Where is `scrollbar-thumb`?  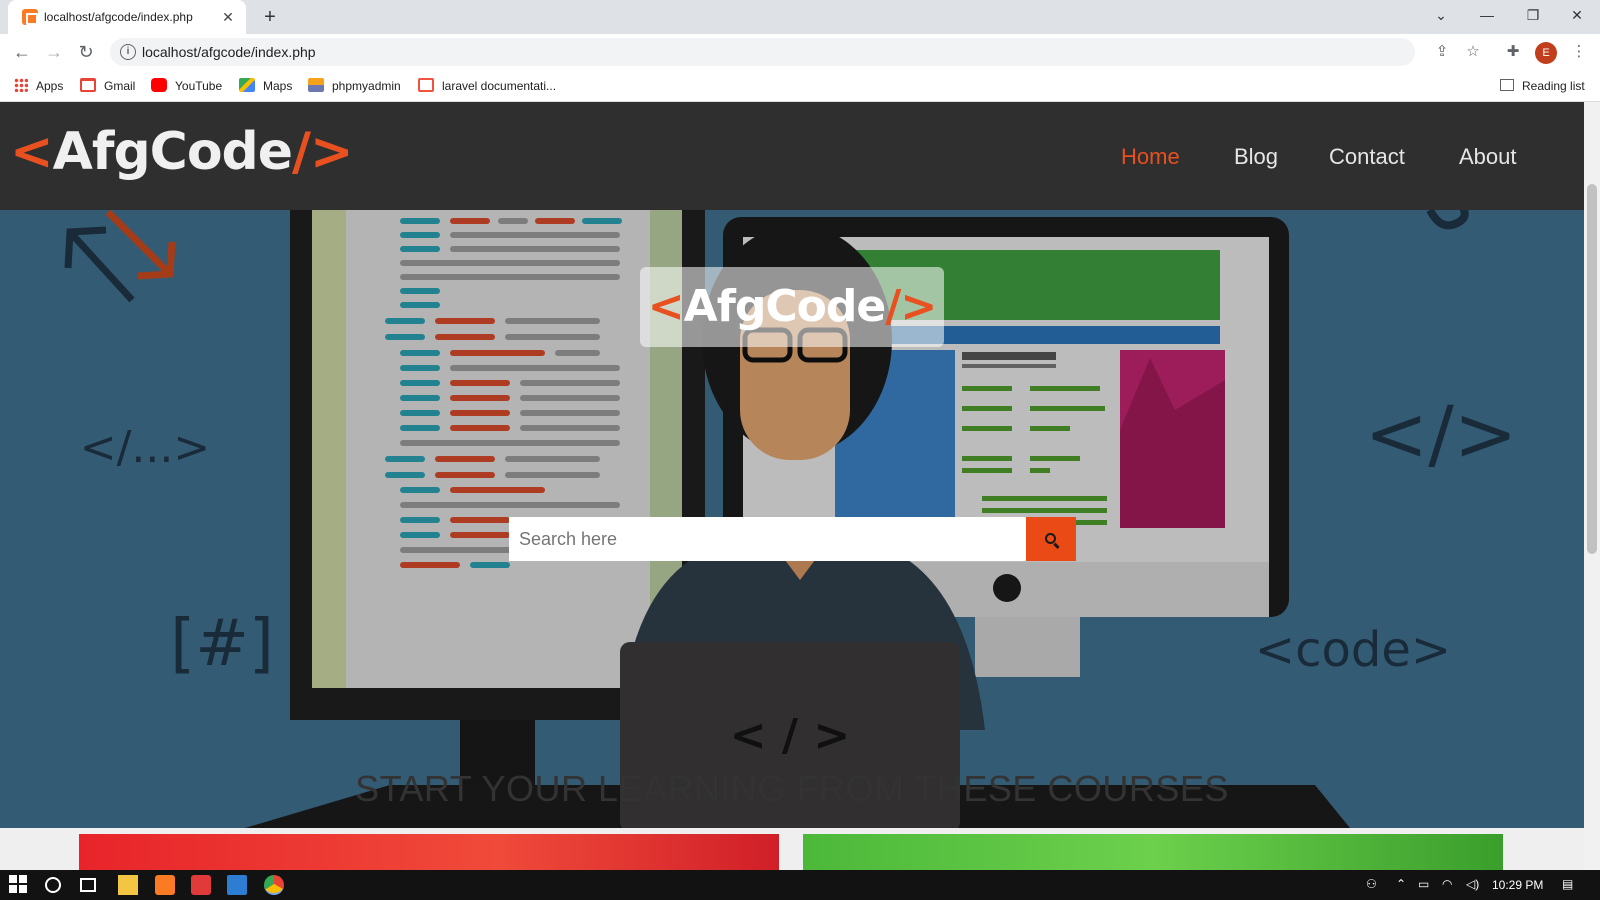 scrollbar-thumb is located at coordinates (1592, 369).